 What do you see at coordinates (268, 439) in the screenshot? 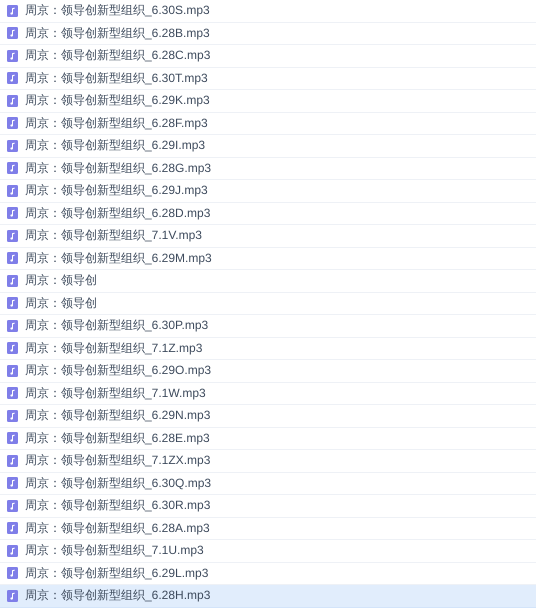
I see `file-row: 周京：领导创新型组织_6.28E.mp3` at bounding box center [268, 439].